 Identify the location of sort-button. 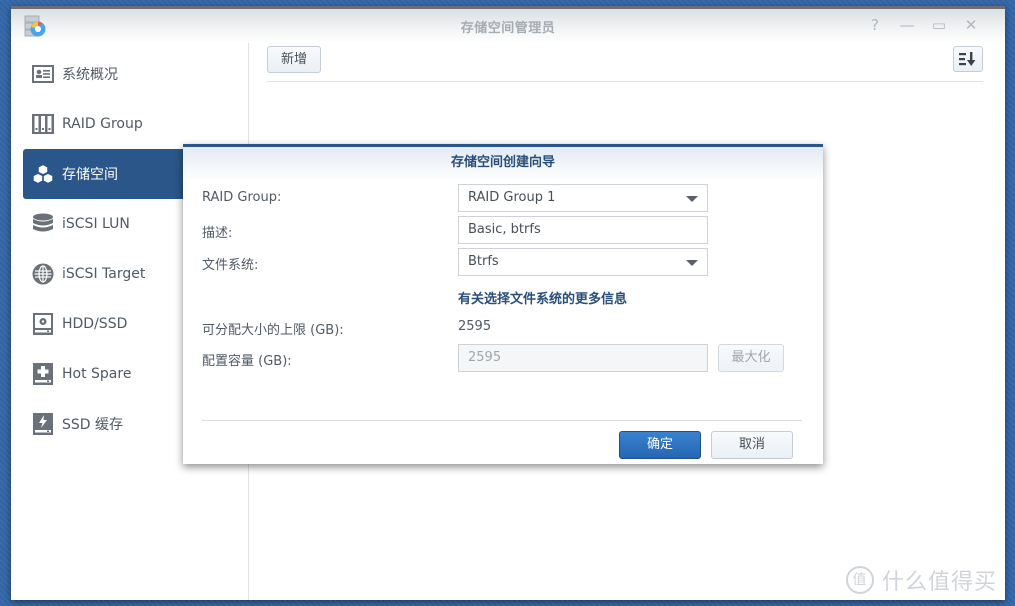
(968, 59).